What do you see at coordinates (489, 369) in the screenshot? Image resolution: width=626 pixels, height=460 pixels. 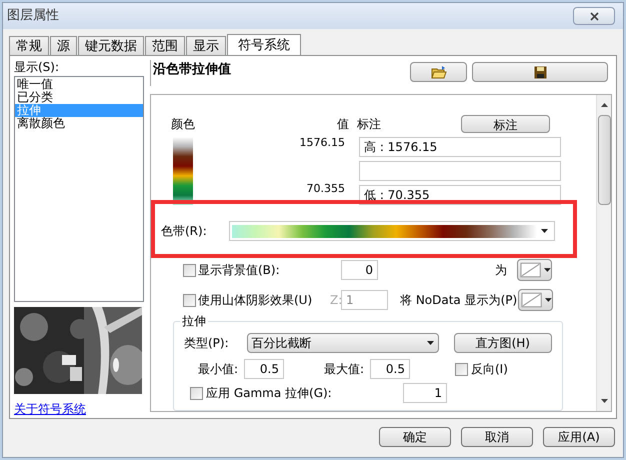 I see `invert-label: 反向(I)` at bounding box center [489, 369].